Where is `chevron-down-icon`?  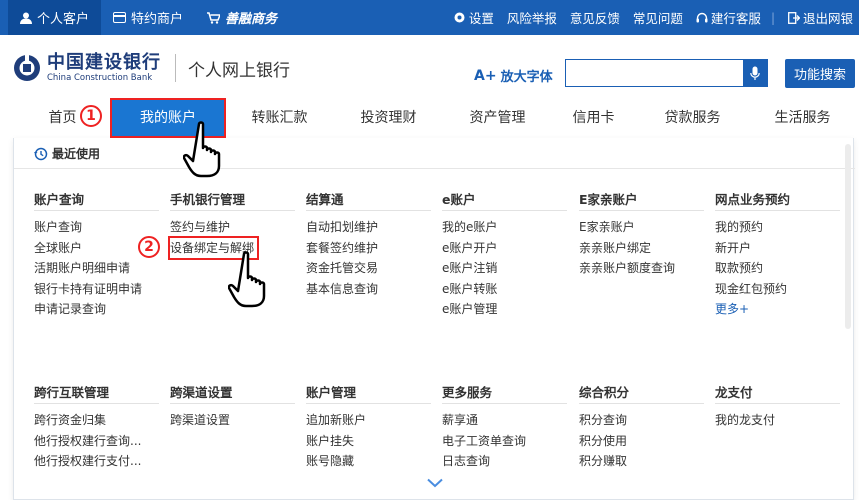 chevron-down-icon is located at coordinates (435, 483).